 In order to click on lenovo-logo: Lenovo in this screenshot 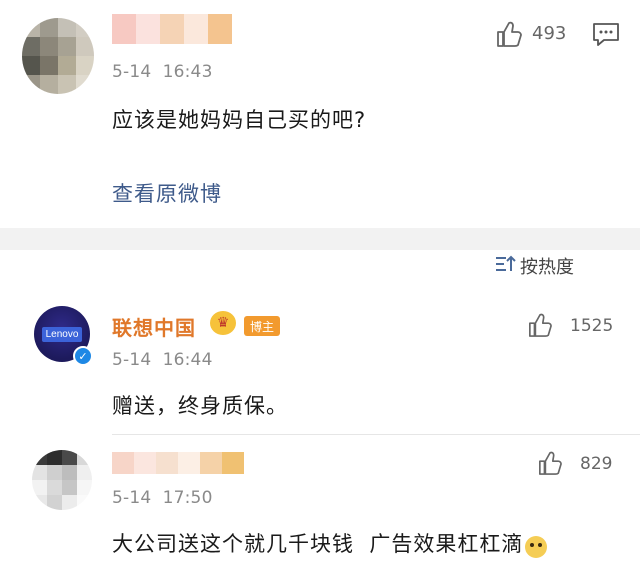, I will do `click(62, 334)`.